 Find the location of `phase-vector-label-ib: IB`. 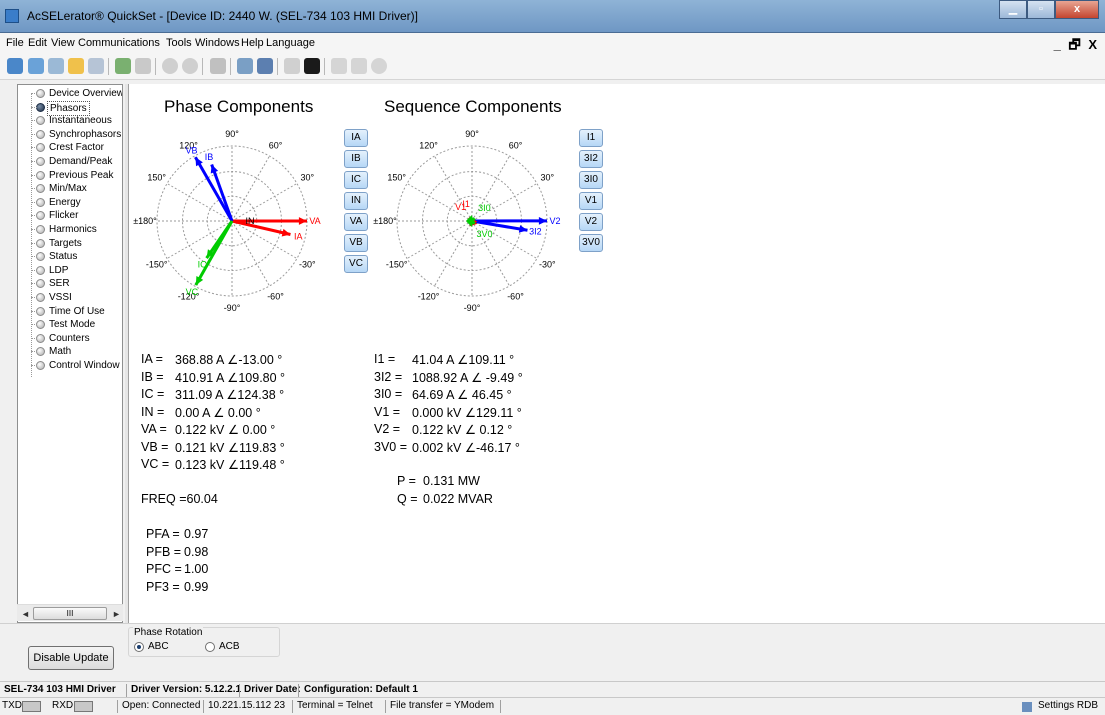

phase-vector-label-ib: IB is located at coordinates (209, 157).